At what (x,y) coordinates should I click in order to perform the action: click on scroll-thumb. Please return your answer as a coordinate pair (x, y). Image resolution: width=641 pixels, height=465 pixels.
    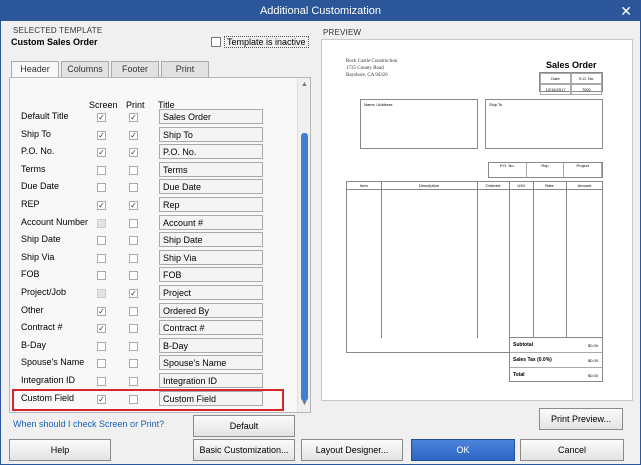
    Looking at the image, I should click on (304, 267).